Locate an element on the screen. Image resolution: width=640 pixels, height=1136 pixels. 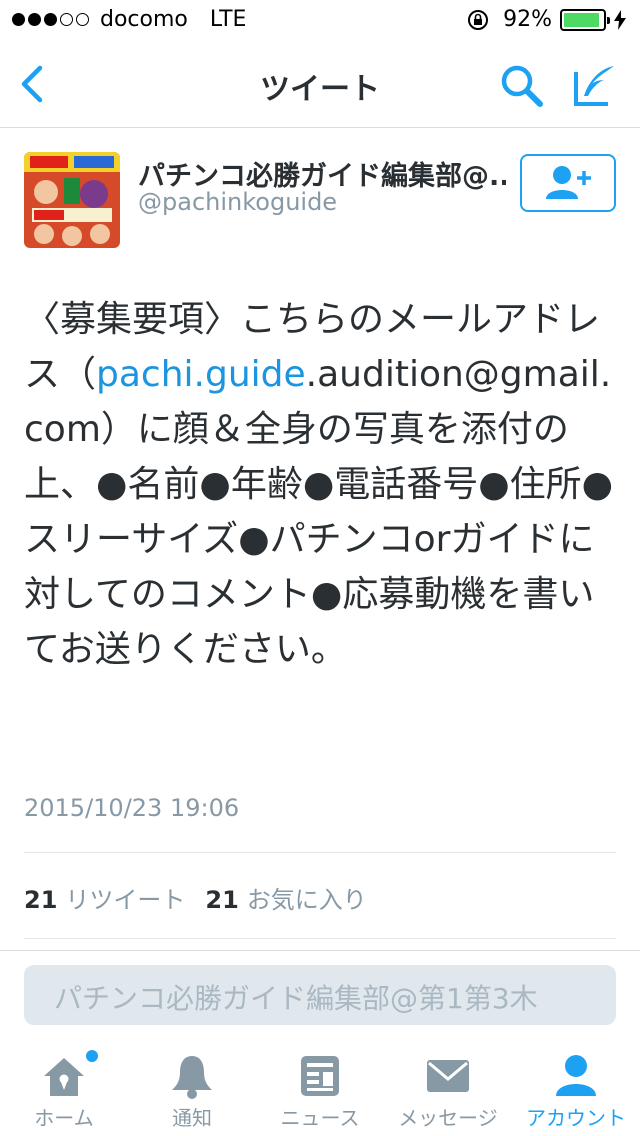
retweet-label: リツイート is located at coordinates (125, 897).